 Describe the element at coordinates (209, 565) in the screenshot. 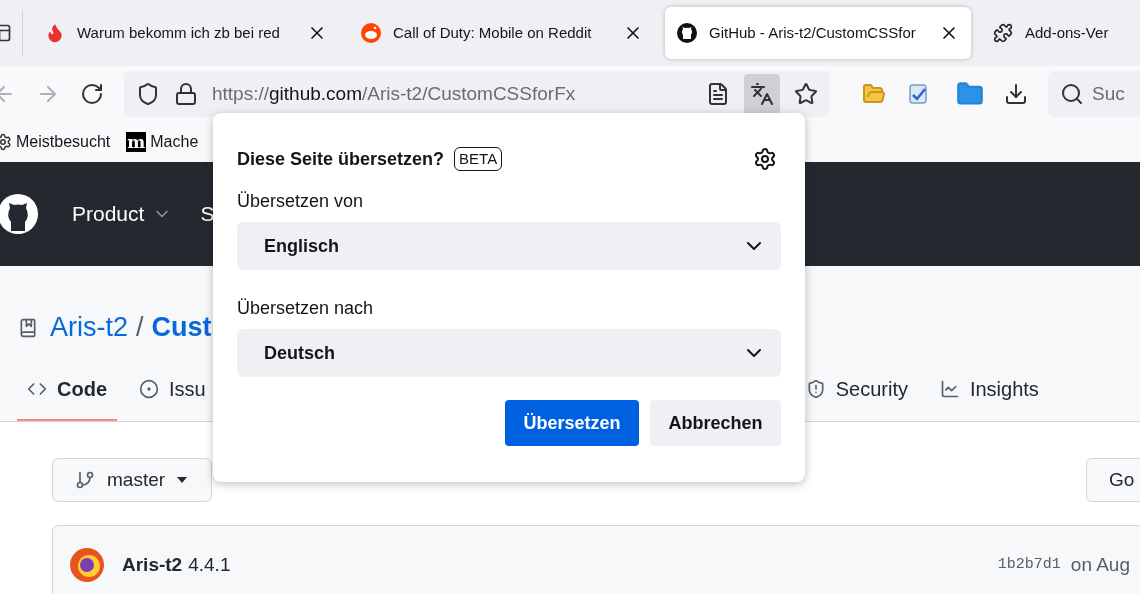

I see `commit-message: 4.4.1` at that location.